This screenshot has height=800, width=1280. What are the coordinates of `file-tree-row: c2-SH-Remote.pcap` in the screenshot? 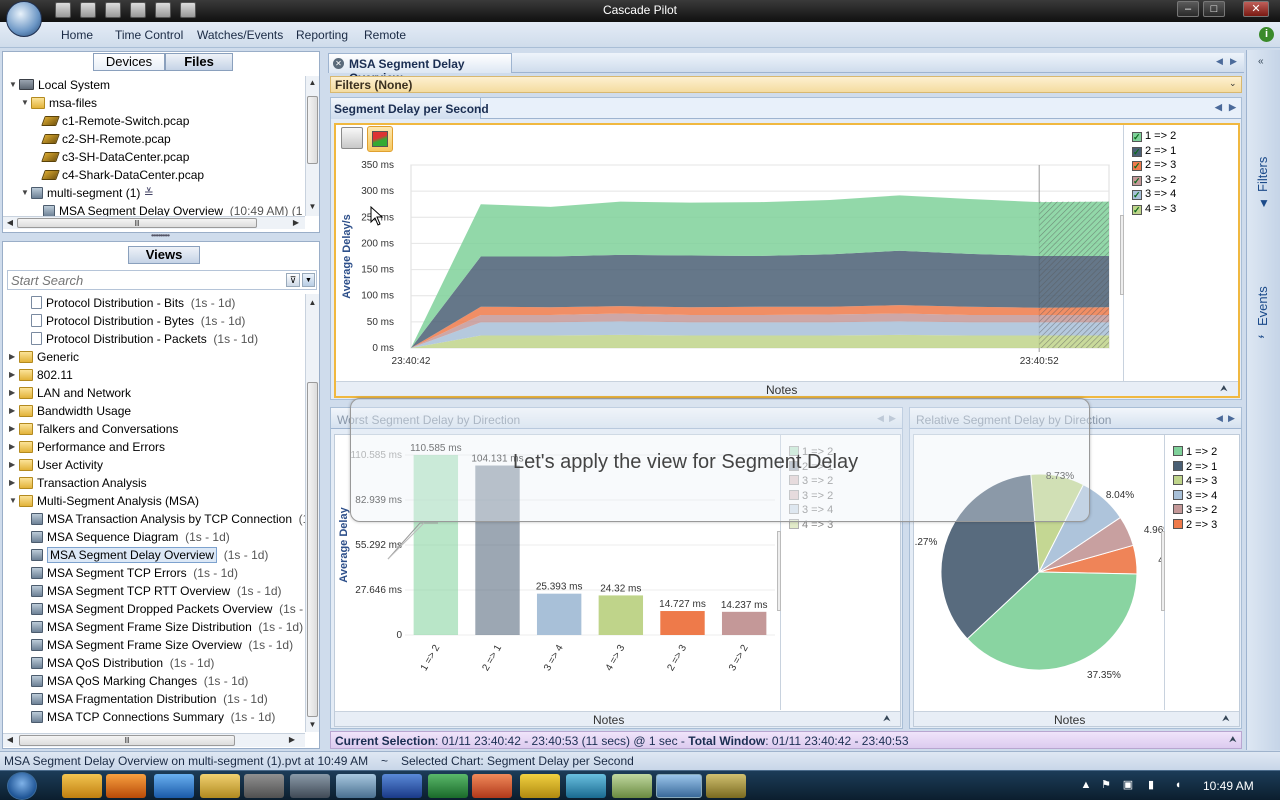 It's located at (90, 139).